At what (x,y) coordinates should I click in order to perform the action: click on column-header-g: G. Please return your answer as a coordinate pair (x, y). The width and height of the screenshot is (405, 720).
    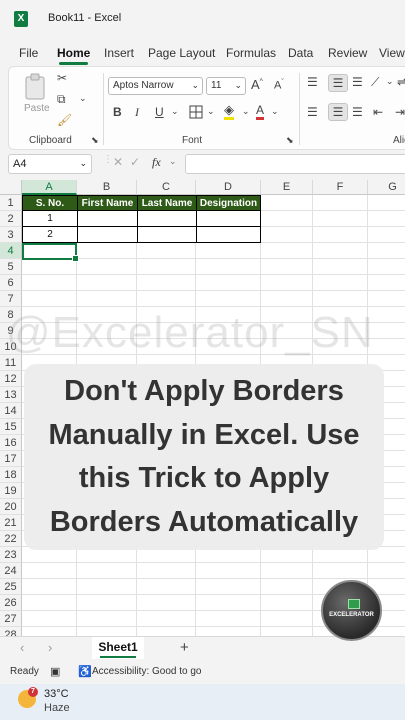
    Looking at the image, I should click on (386, 187).